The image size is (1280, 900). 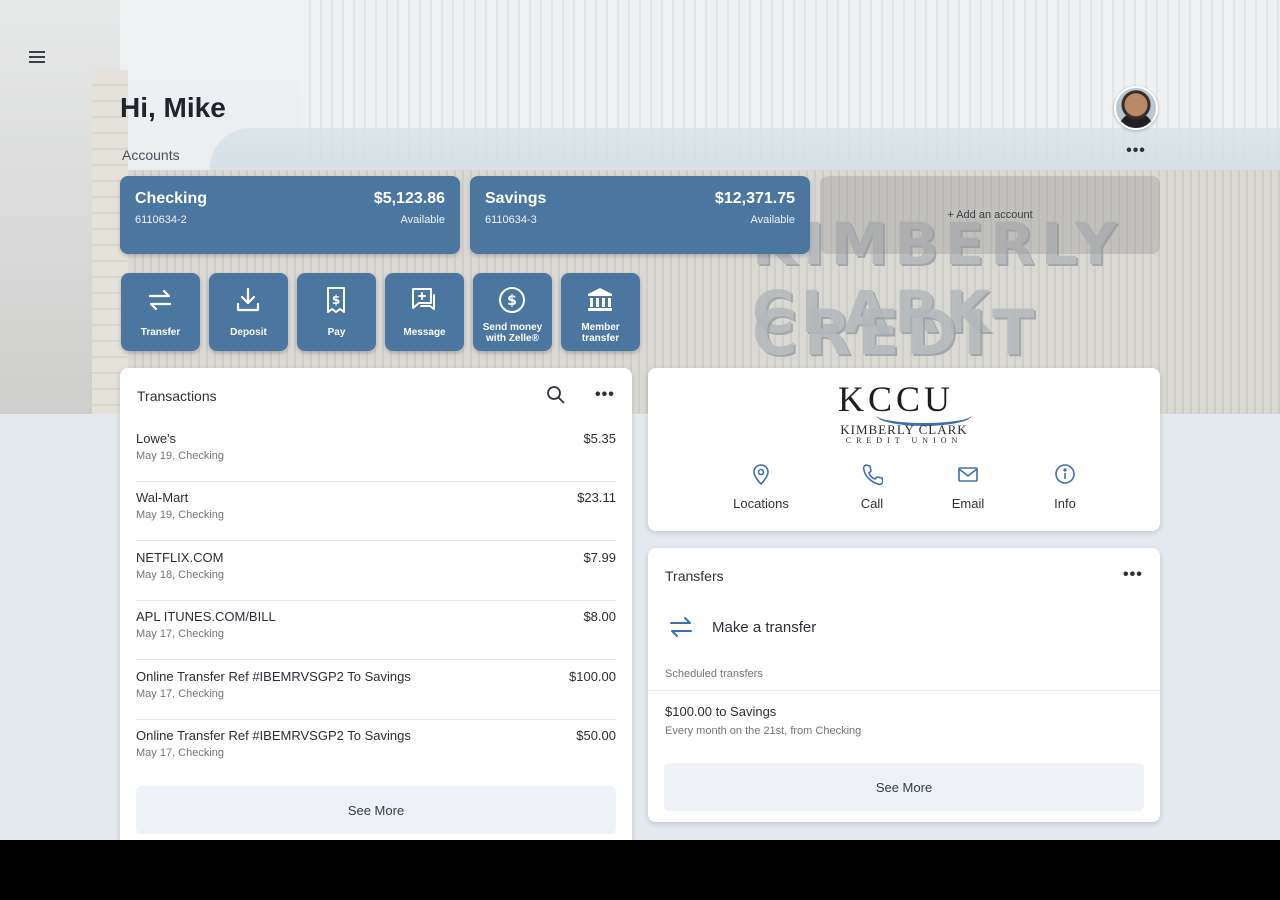 I want to click on email-icon, so click(x=968, y=474).